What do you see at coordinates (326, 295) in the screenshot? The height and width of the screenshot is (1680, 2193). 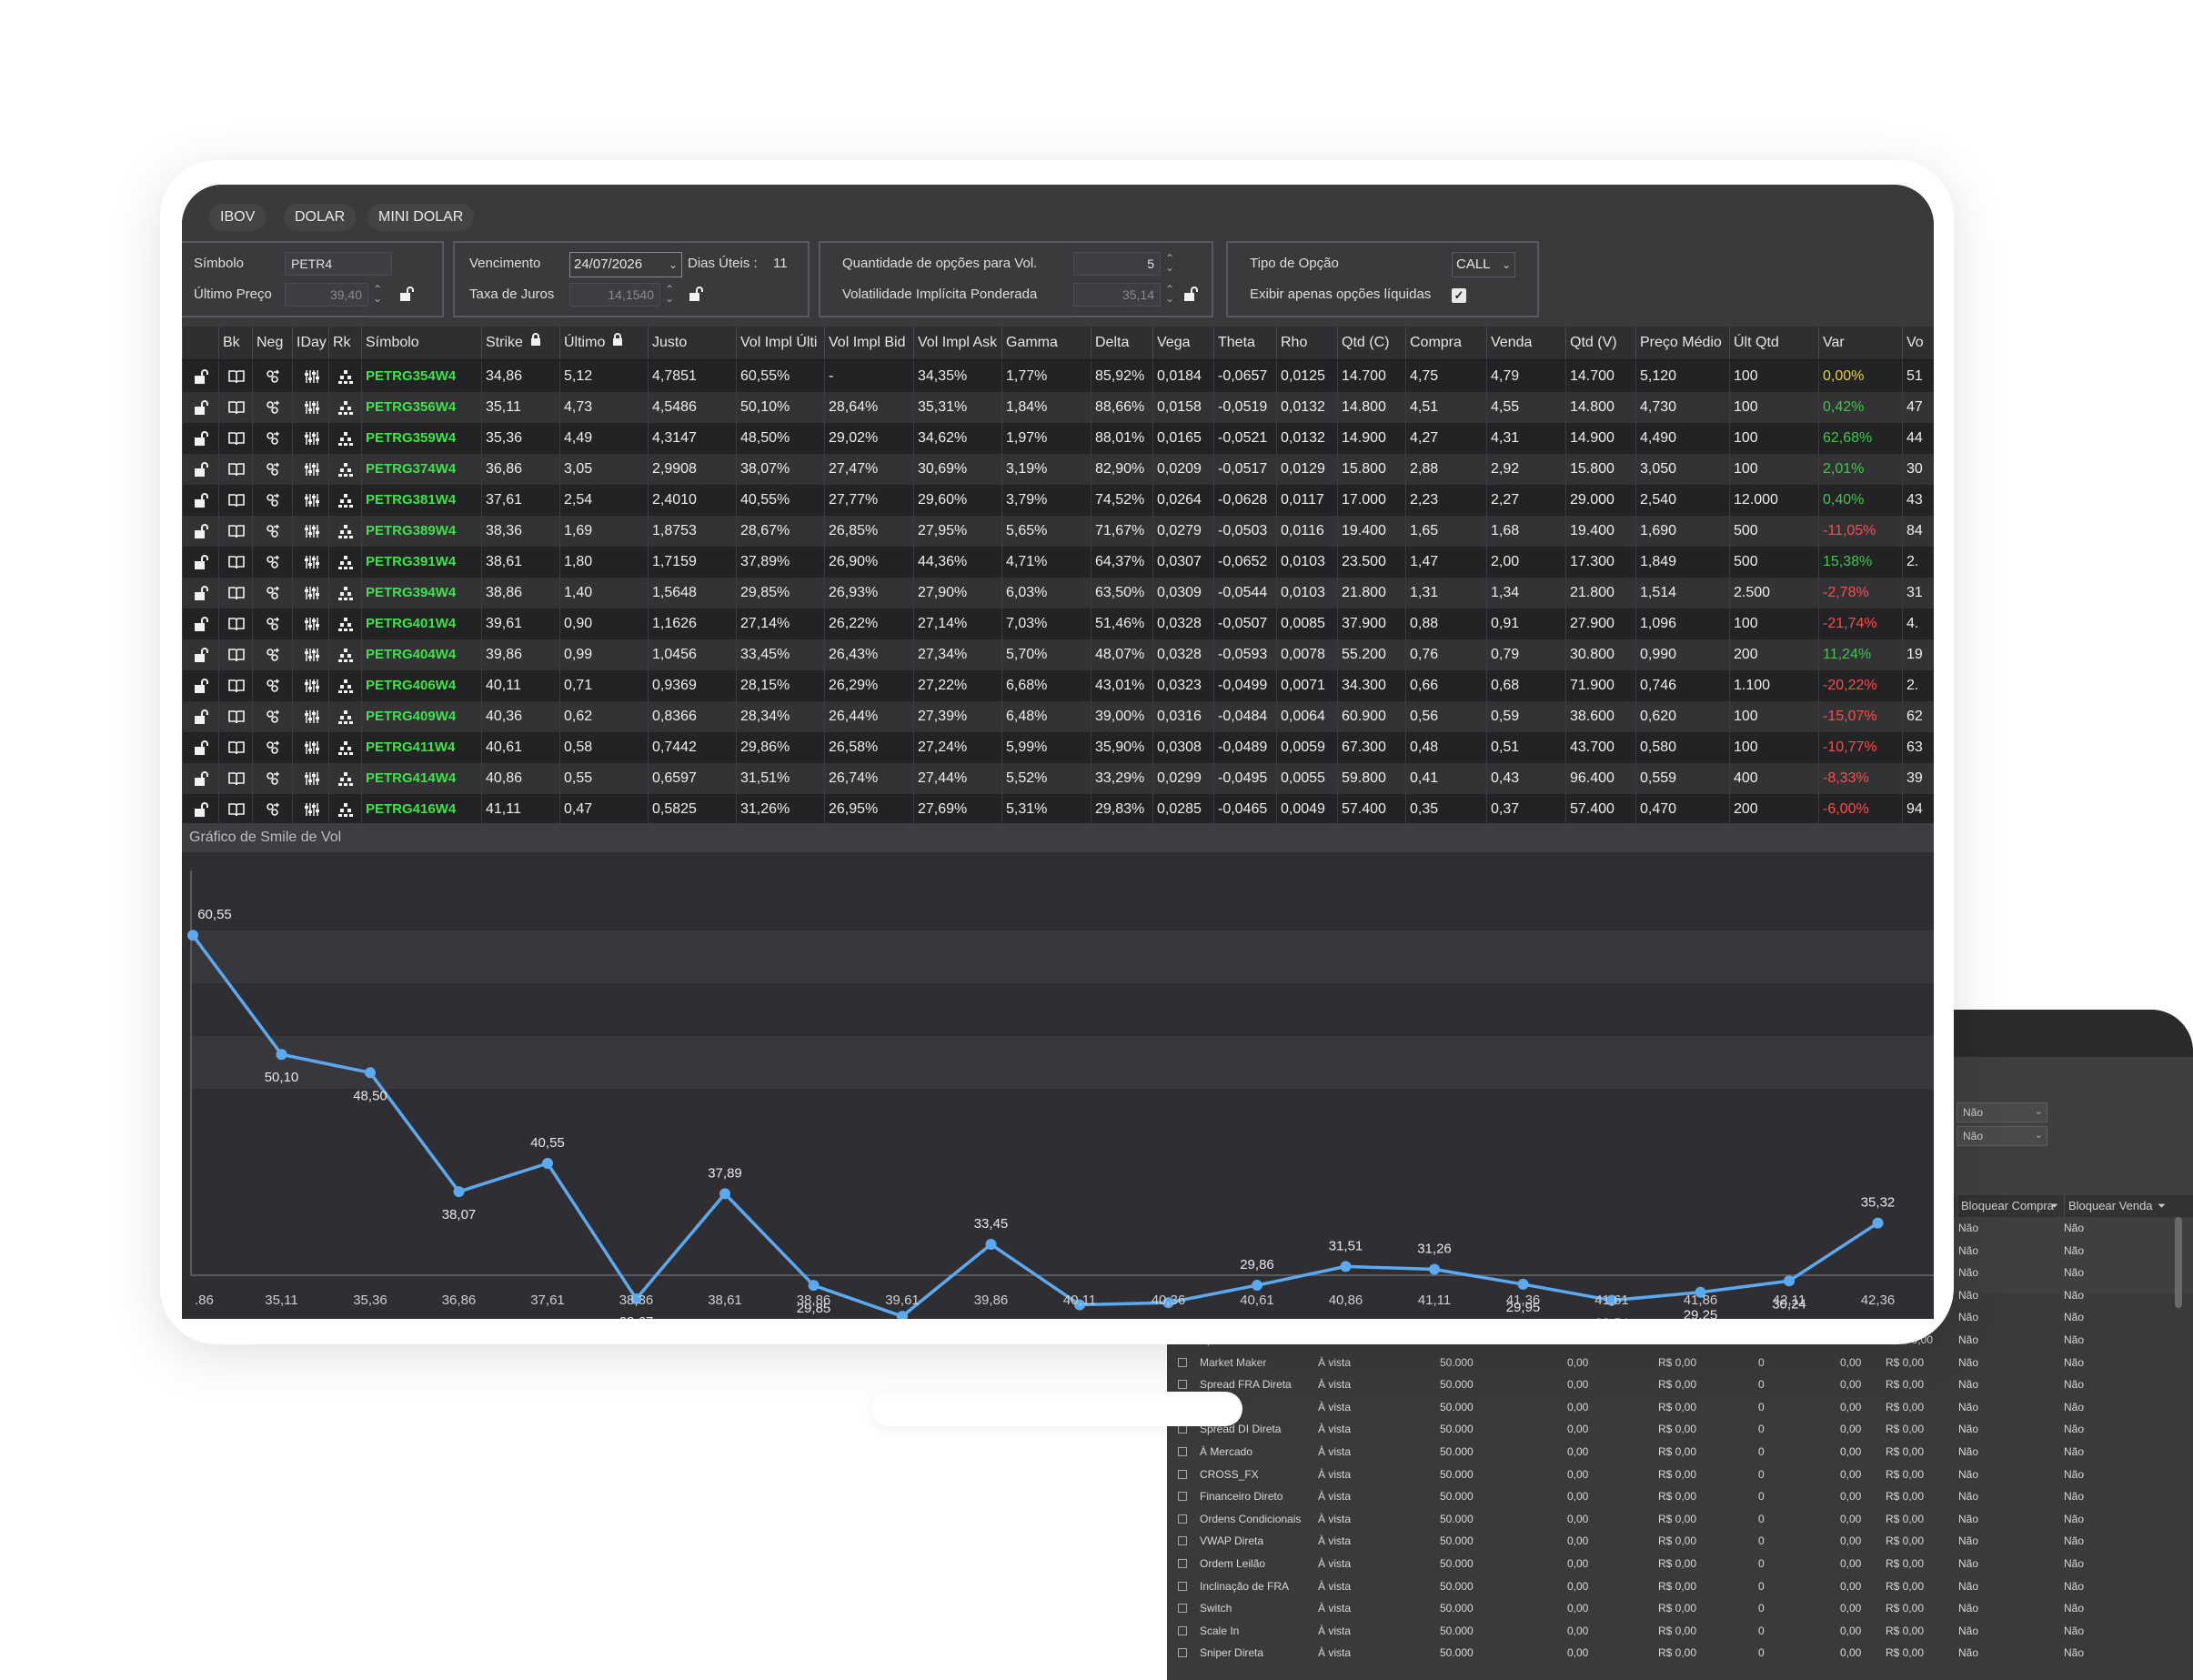 I see `last-price-input: 39,40` at bounding box center [326, 295].